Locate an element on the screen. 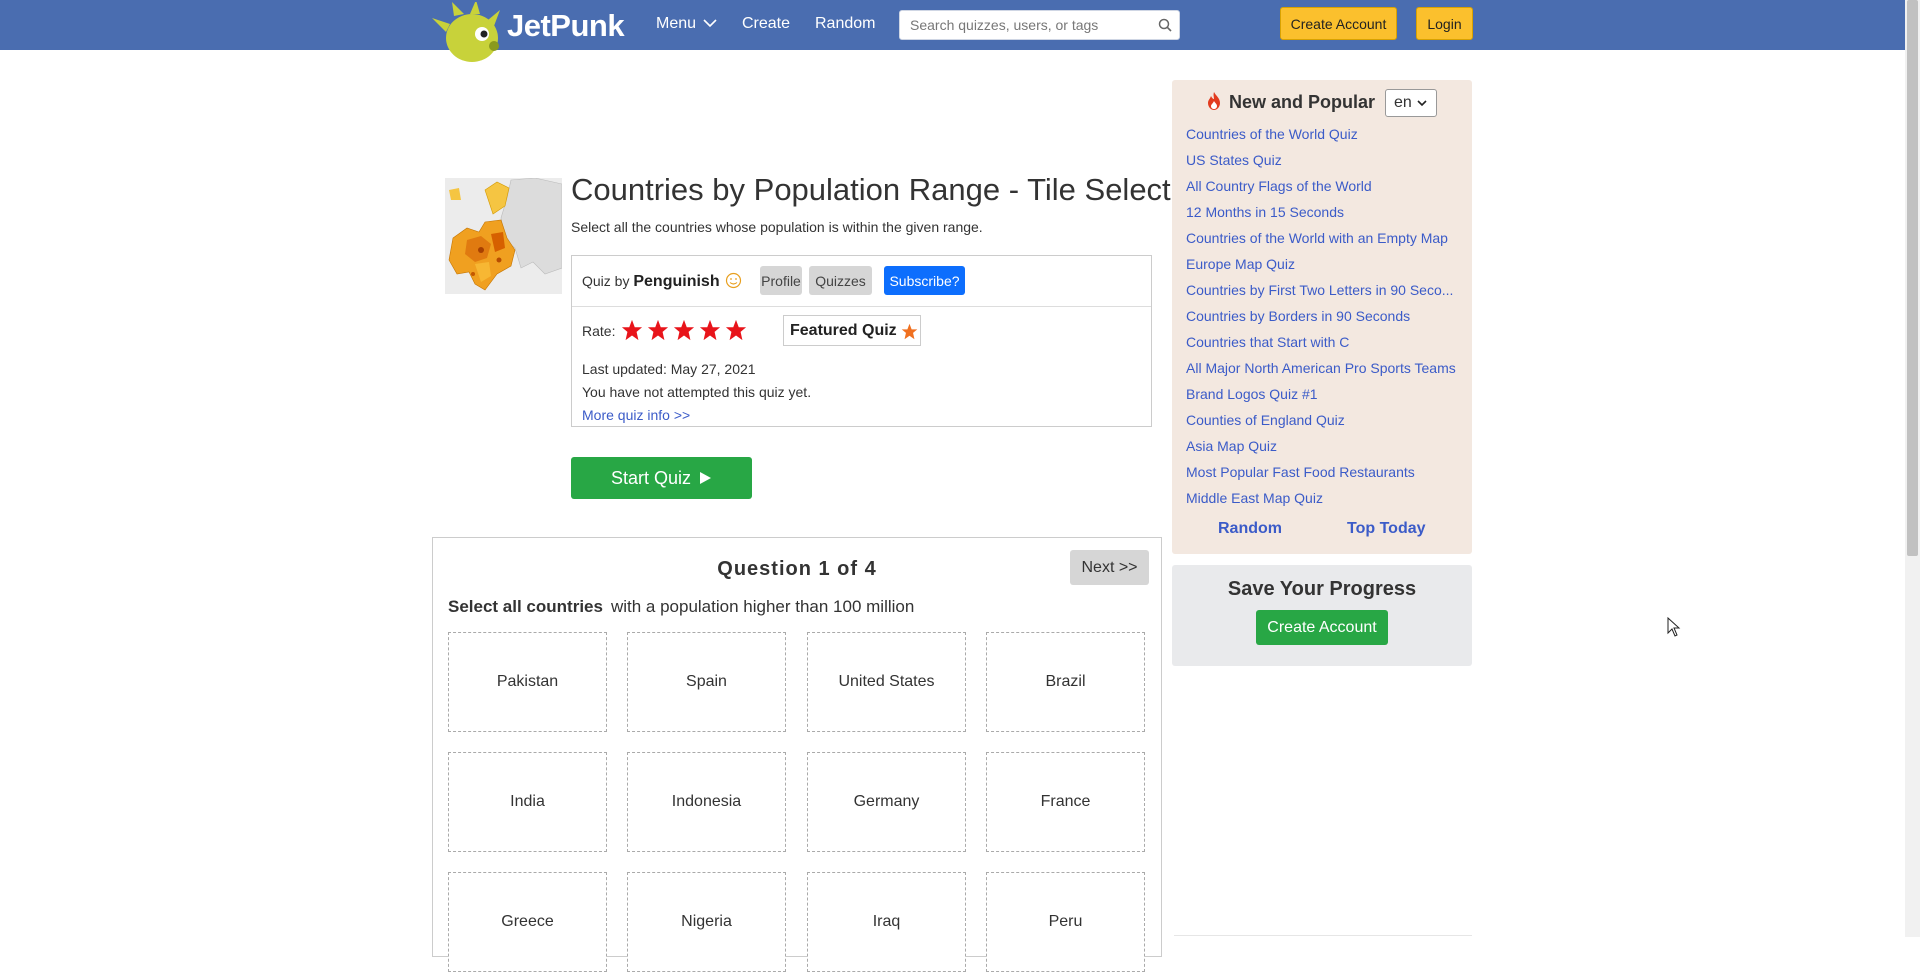 This screenshot has height=972, width=1920. play-icon is located at coordinates (706, 478).